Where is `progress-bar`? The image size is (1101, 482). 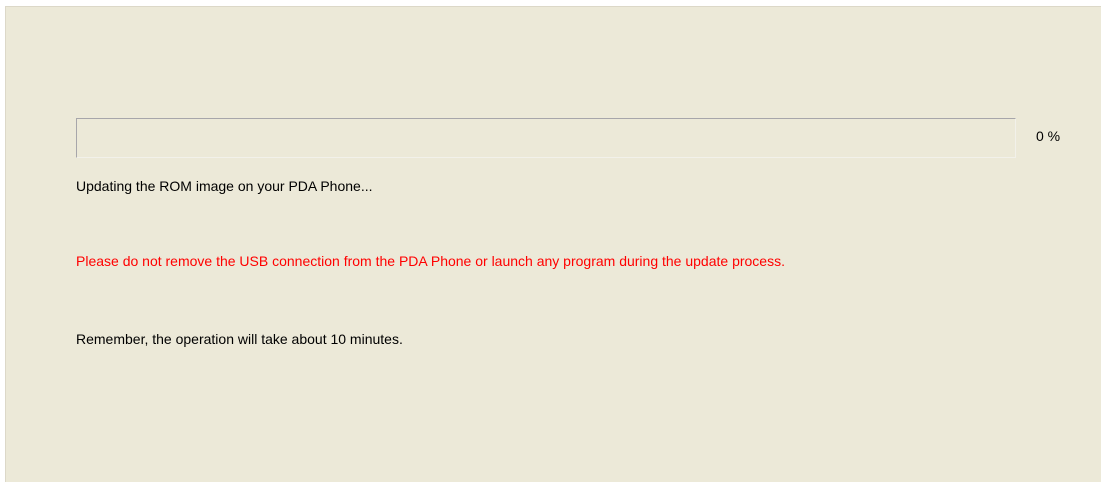
progress-bar is located at coordinates (546, 138).